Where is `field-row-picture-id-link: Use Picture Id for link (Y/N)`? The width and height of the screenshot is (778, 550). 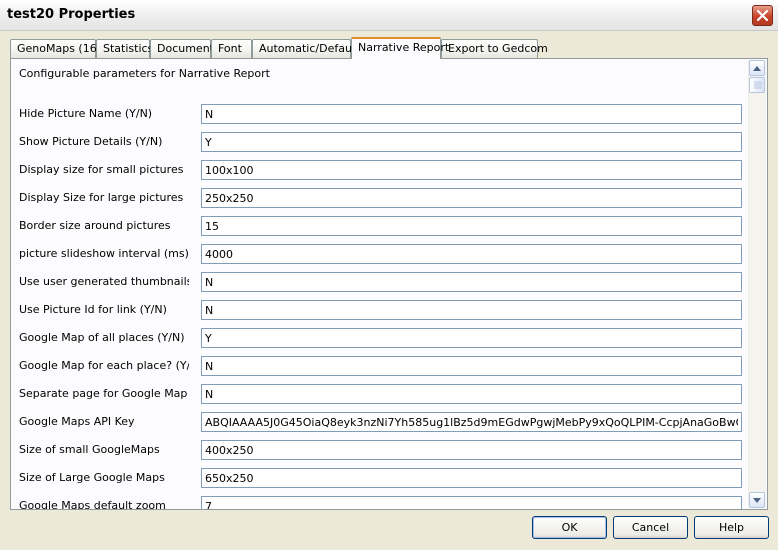 field-row-picture-id-link: Use Picture Id for link (Y/N) is located at coordinates (381, 310).